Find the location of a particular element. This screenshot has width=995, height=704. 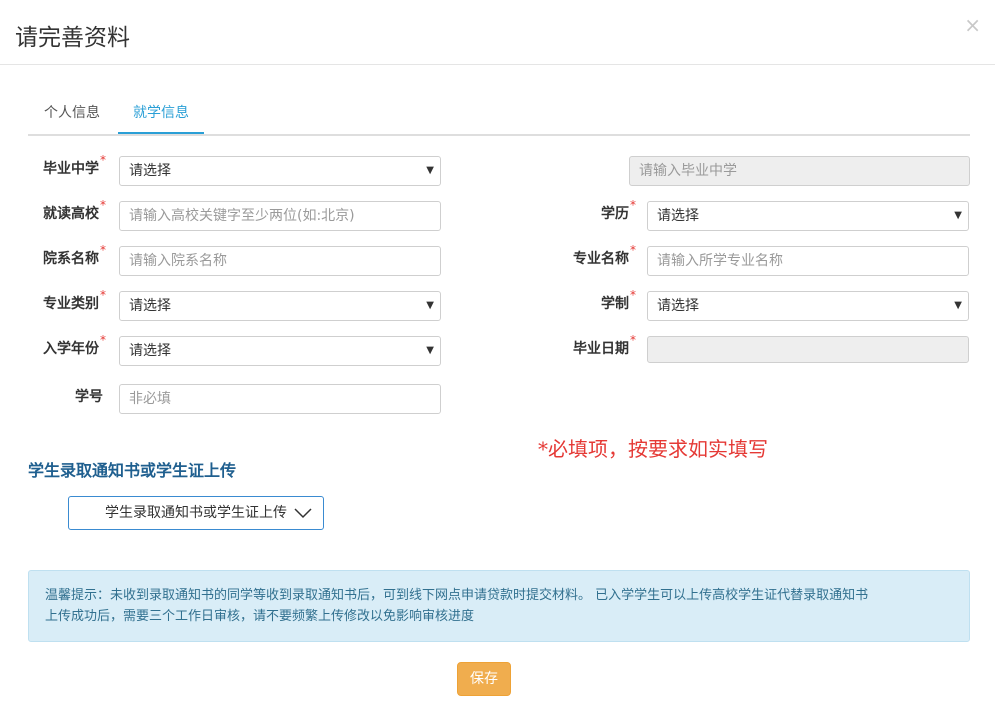

major-type-select: 请选择 ▼ is located at coordinates (280, 306).